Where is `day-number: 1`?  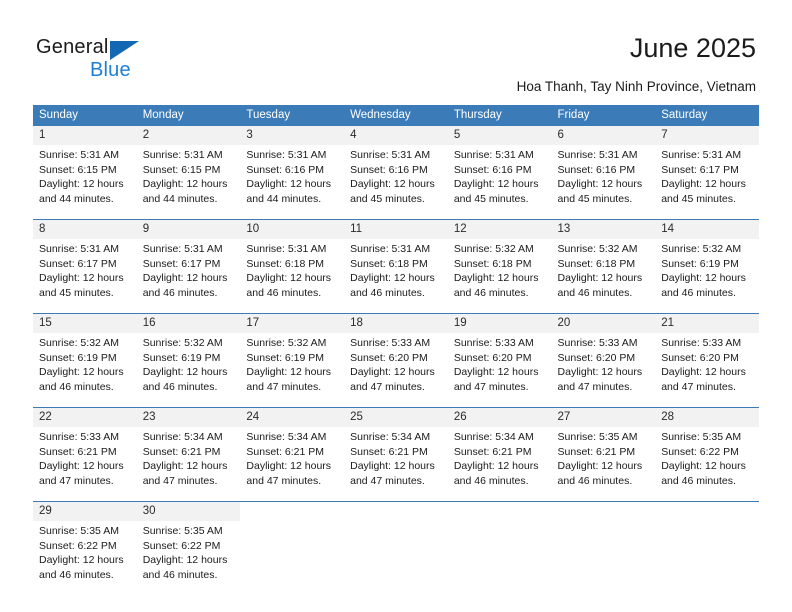
day-number: 1 is located at coordinates (85, 135).